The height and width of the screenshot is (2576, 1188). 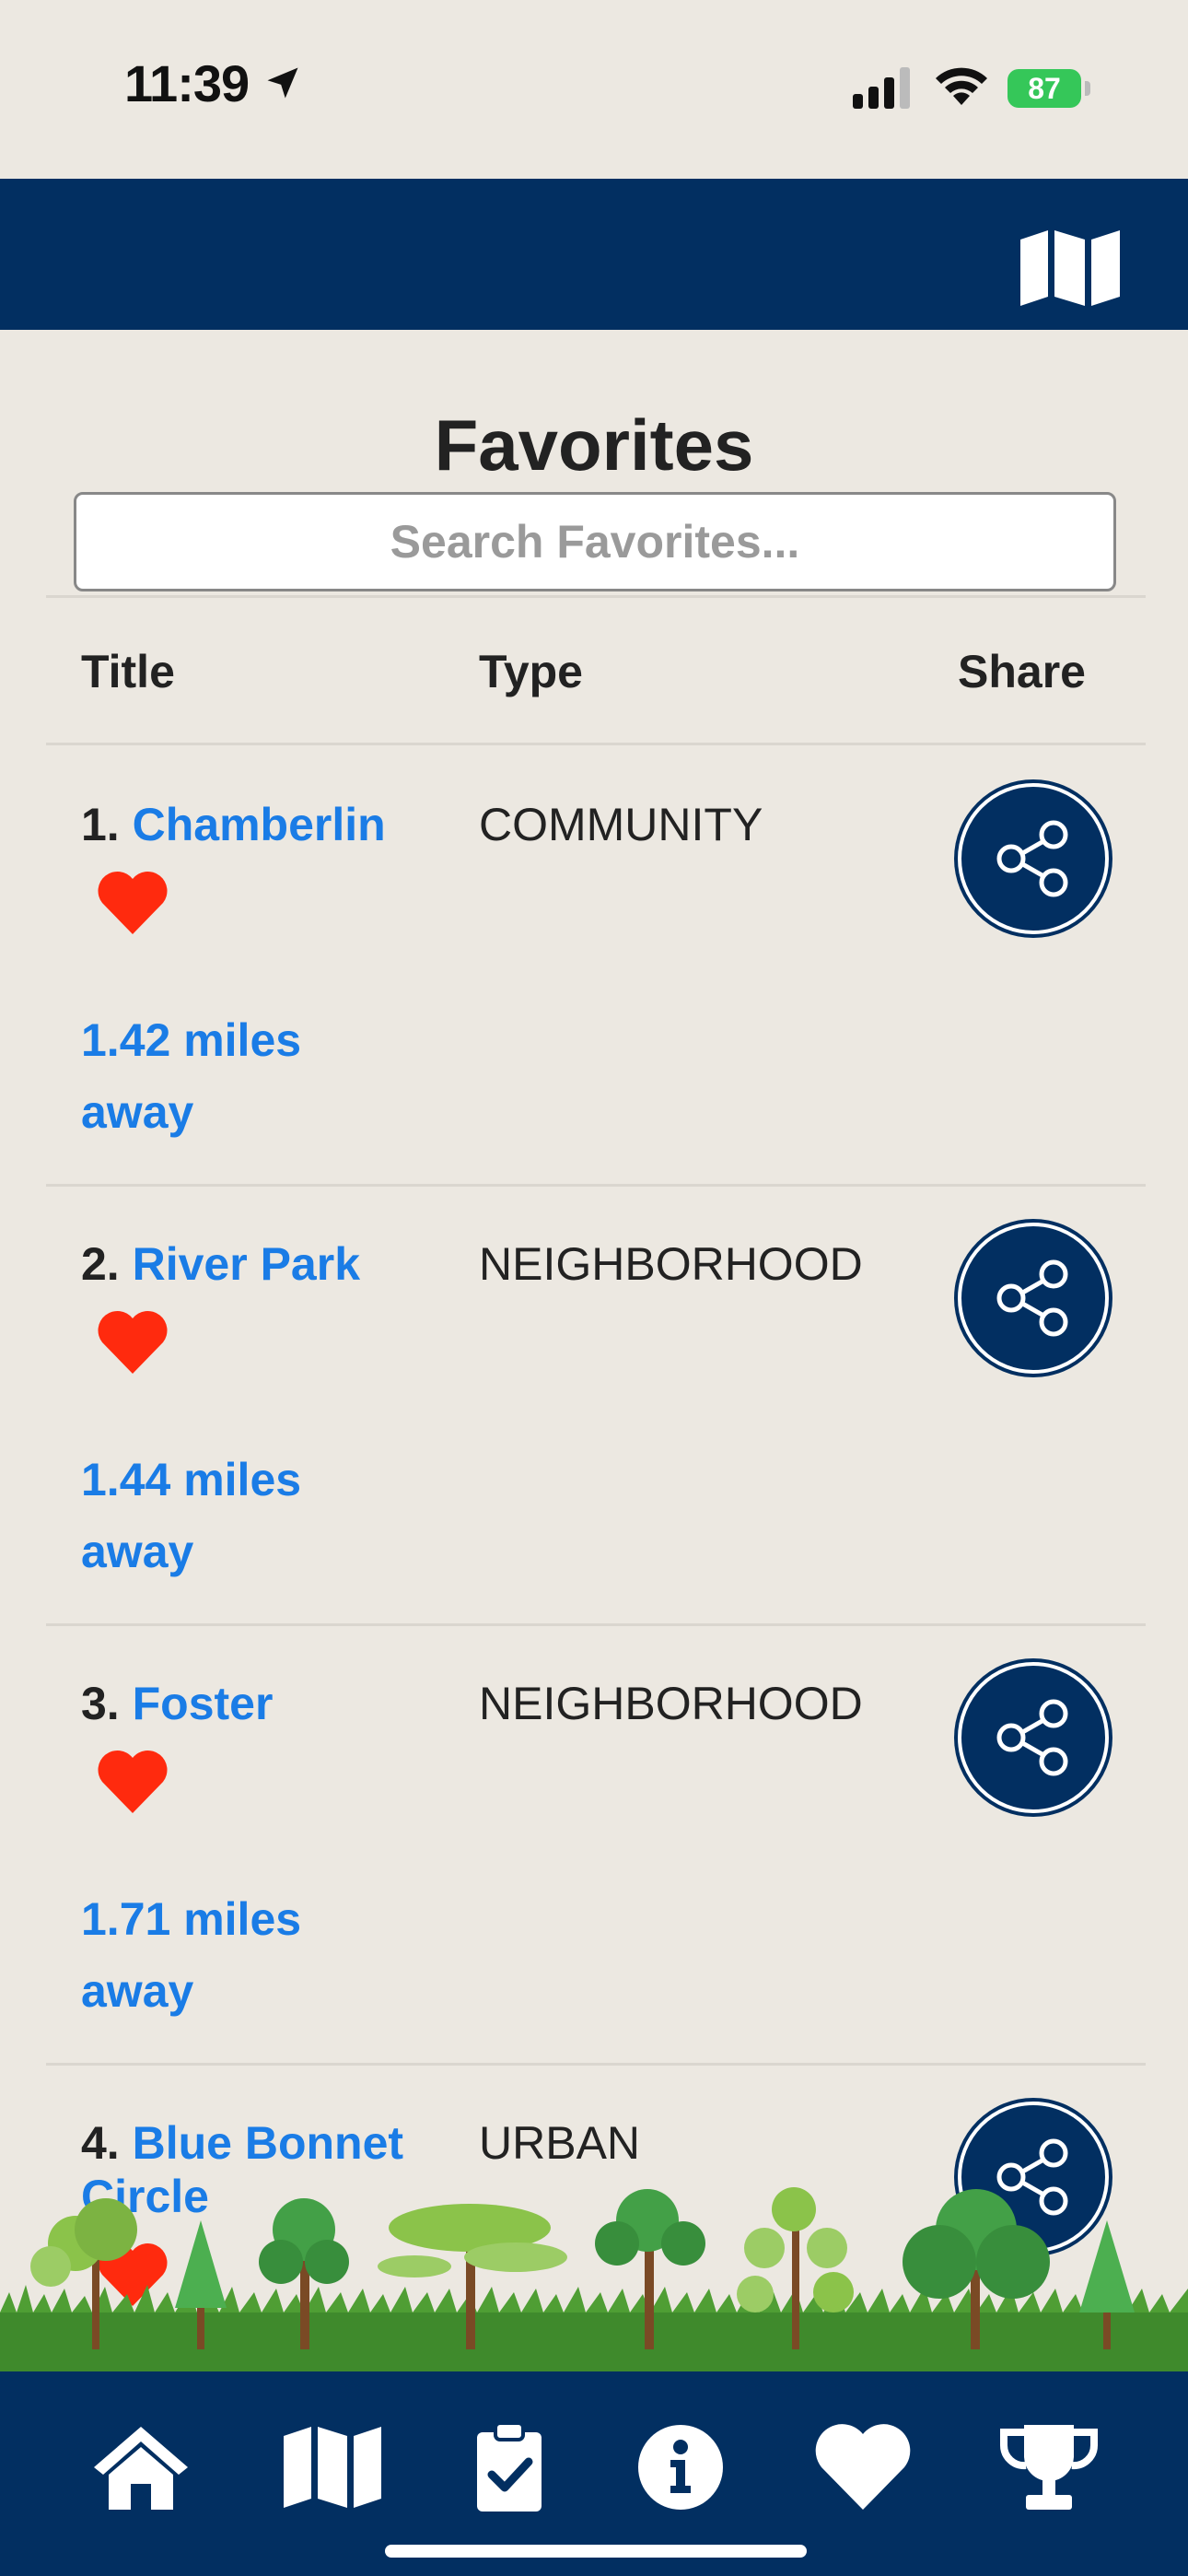 What do you see at coordinates (594, 445) in the screenshot?
I see `page-title: Favorites` at bounding box center [594, 445].